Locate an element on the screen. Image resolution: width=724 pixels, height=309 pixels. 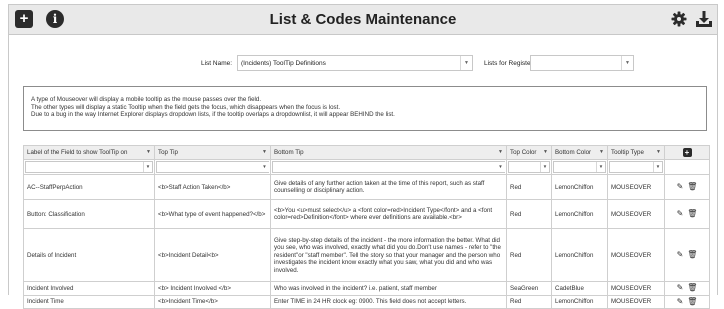
list-name-select: (Incidents) ToolTip Definitions ▼ is located at coordinates (355, 63).